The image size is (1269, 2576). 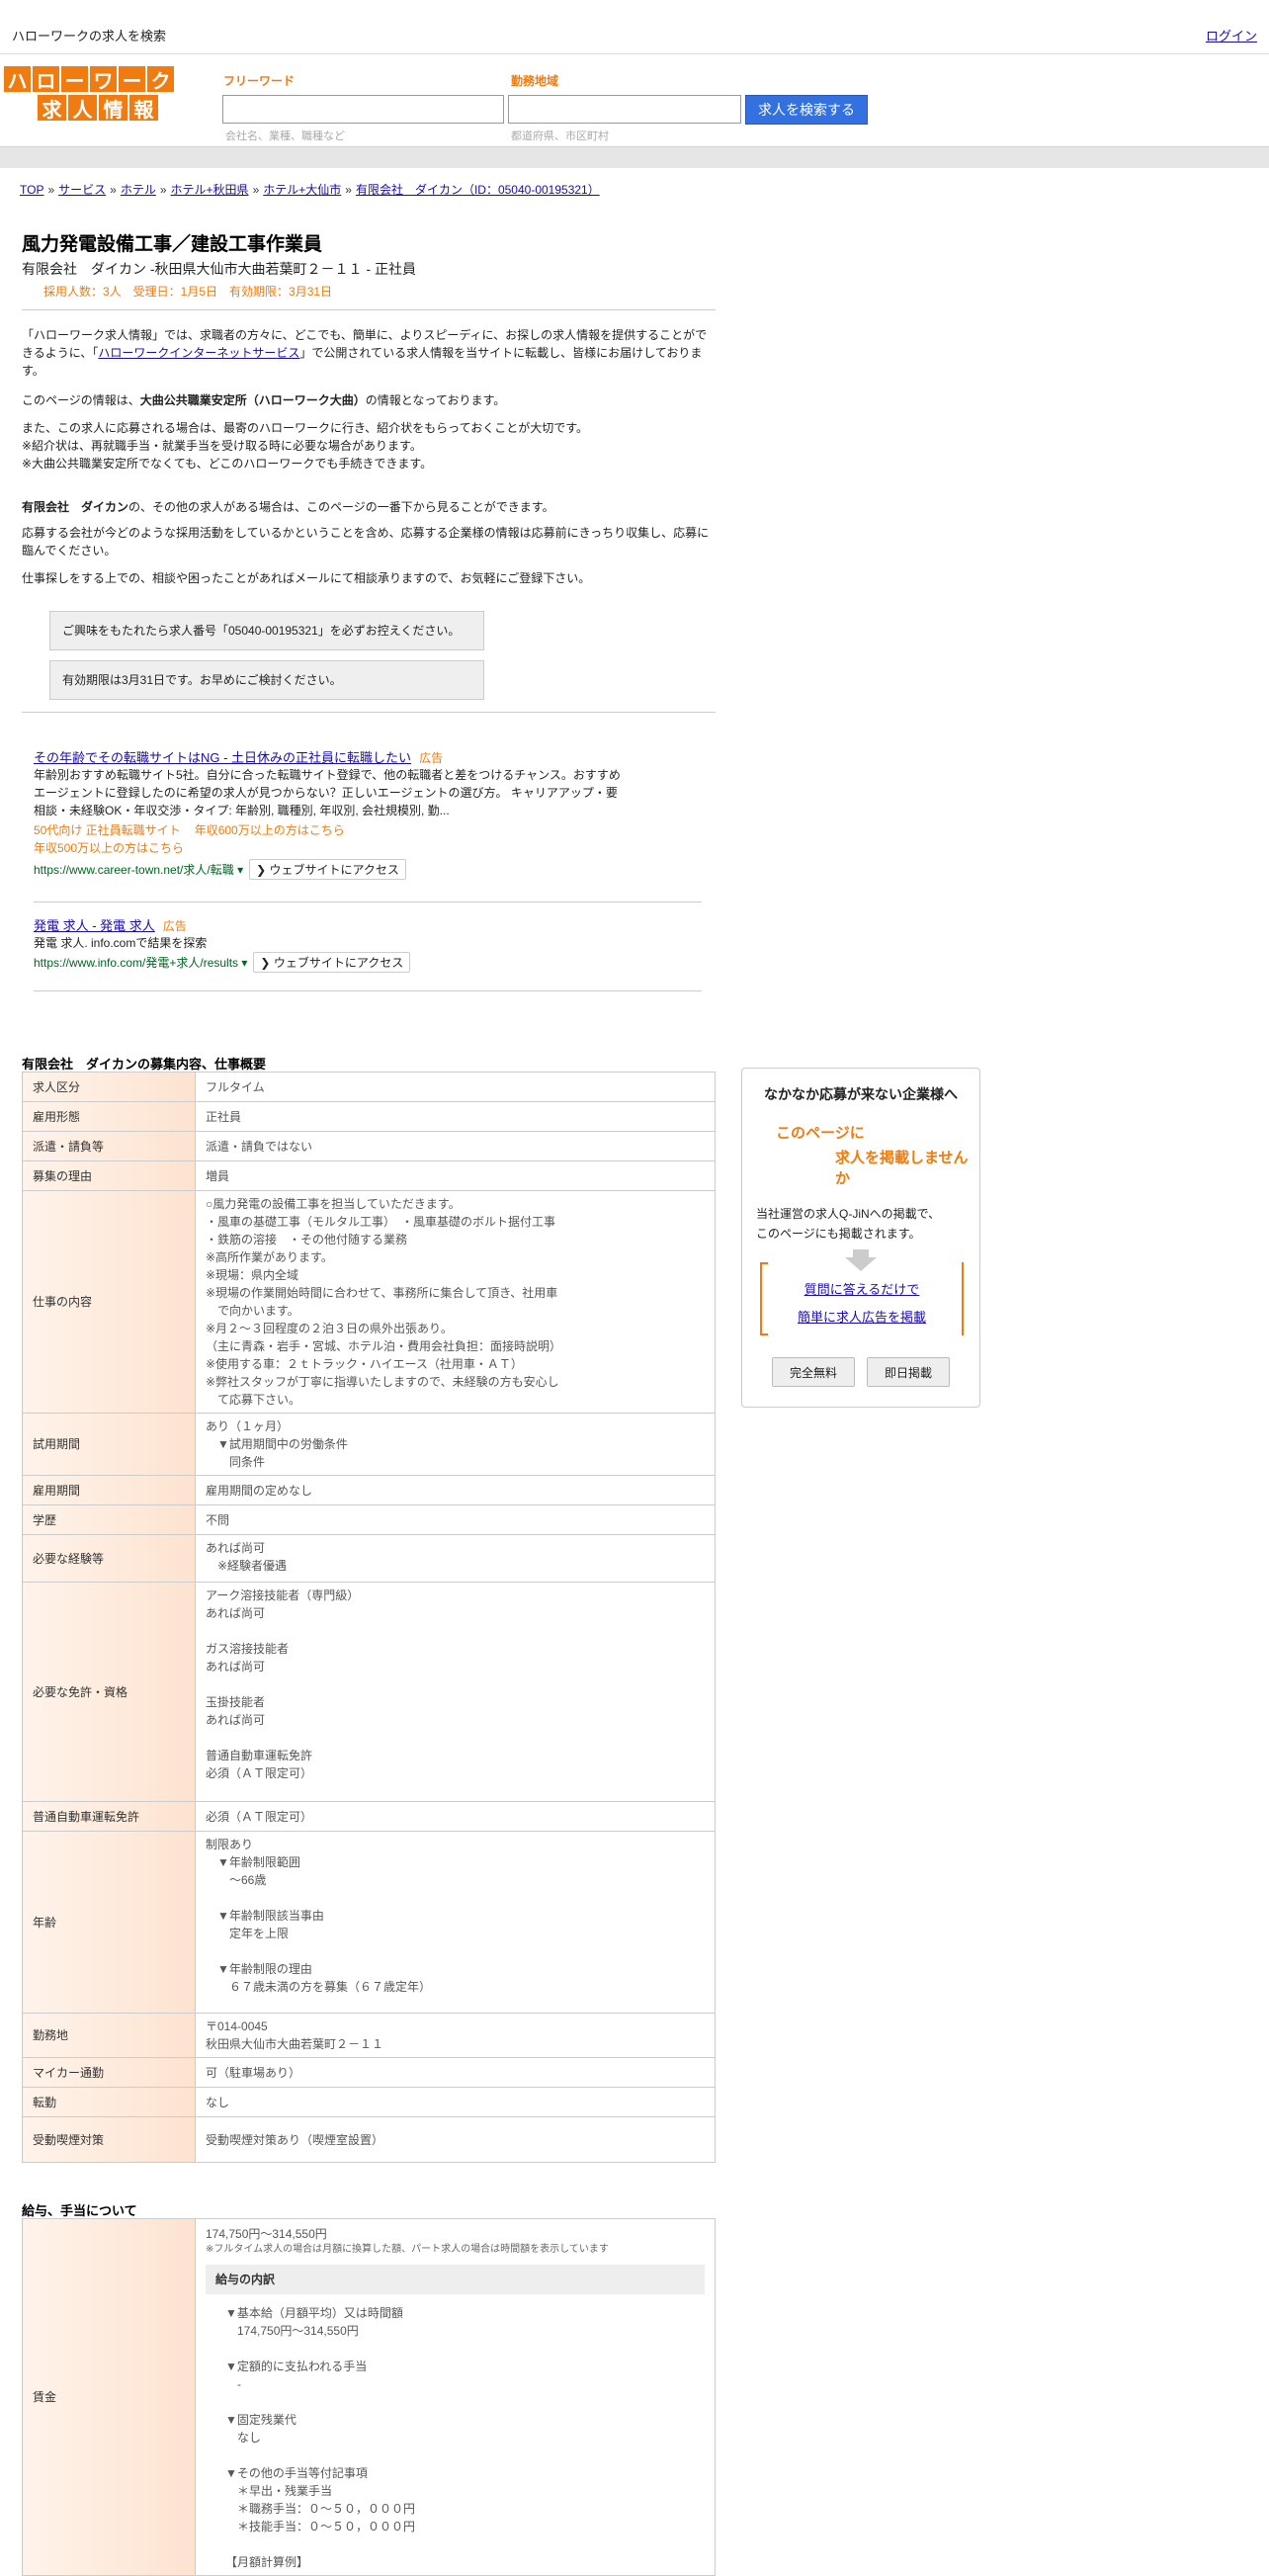 What do you see at coordinates (31, 190) in the screenshot?
I see `breadcrumb-top: TOP` at bounding box center [31, 190].